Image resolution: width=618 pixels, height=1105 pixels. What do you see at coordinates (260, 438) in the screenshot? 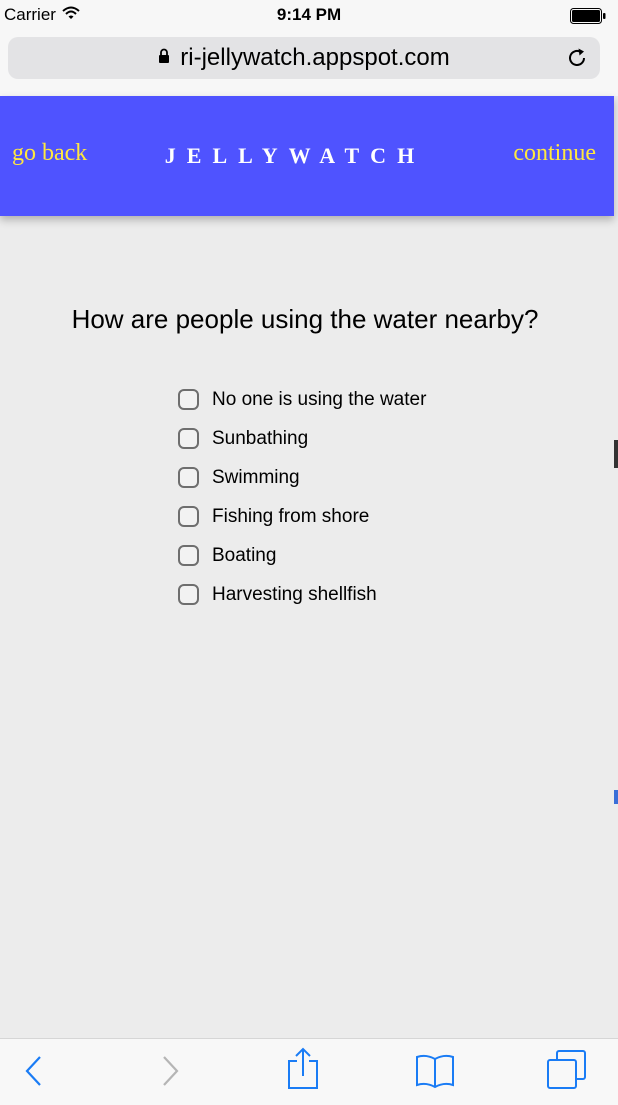
I see `option-label: Sunbathing` at bounding box center [260, 438].